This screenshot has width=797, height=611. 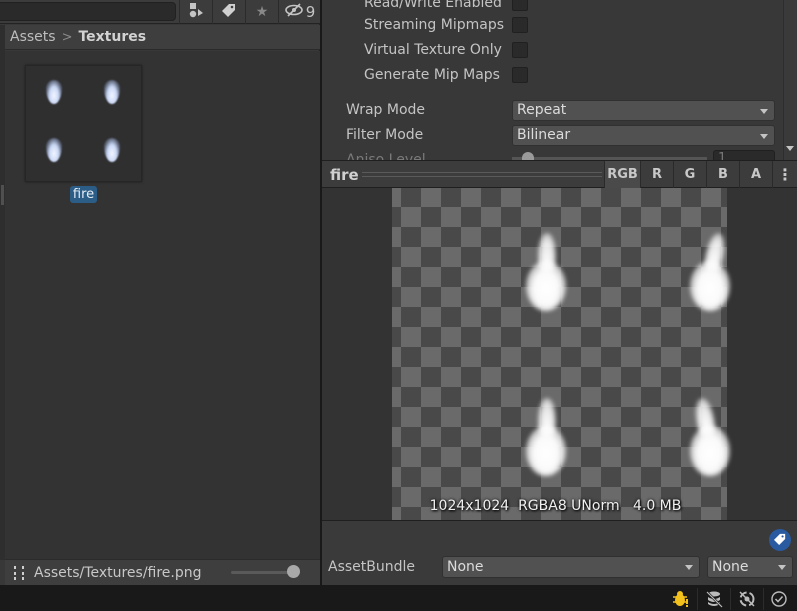 I want to click on project-footer: Assets/Textures/fire.png, so click(x=162, y=572).